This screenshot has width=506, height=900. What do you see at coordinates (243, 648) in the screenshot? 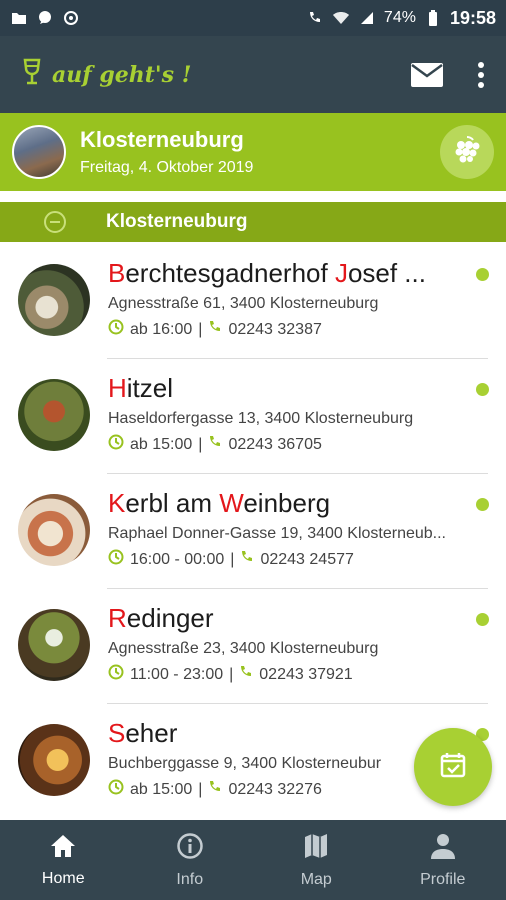
I see `venue-address: Agnesstraße 23, 3400 Klosterneuburg` at bounding box center [243, 648].